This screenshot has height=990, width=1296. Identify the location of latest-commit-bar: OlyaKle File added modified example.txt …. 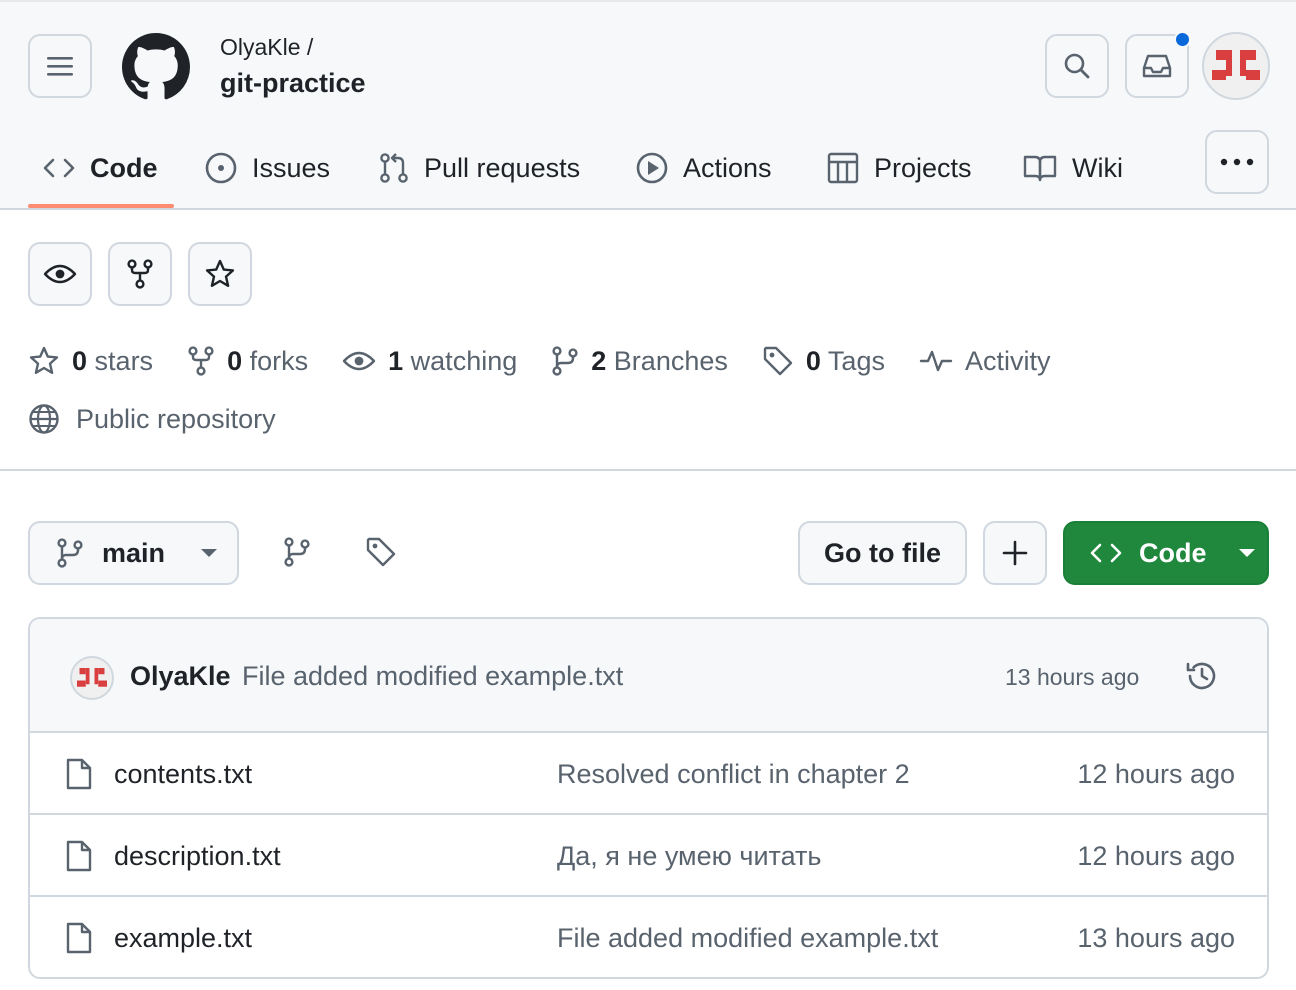
(648, 676).